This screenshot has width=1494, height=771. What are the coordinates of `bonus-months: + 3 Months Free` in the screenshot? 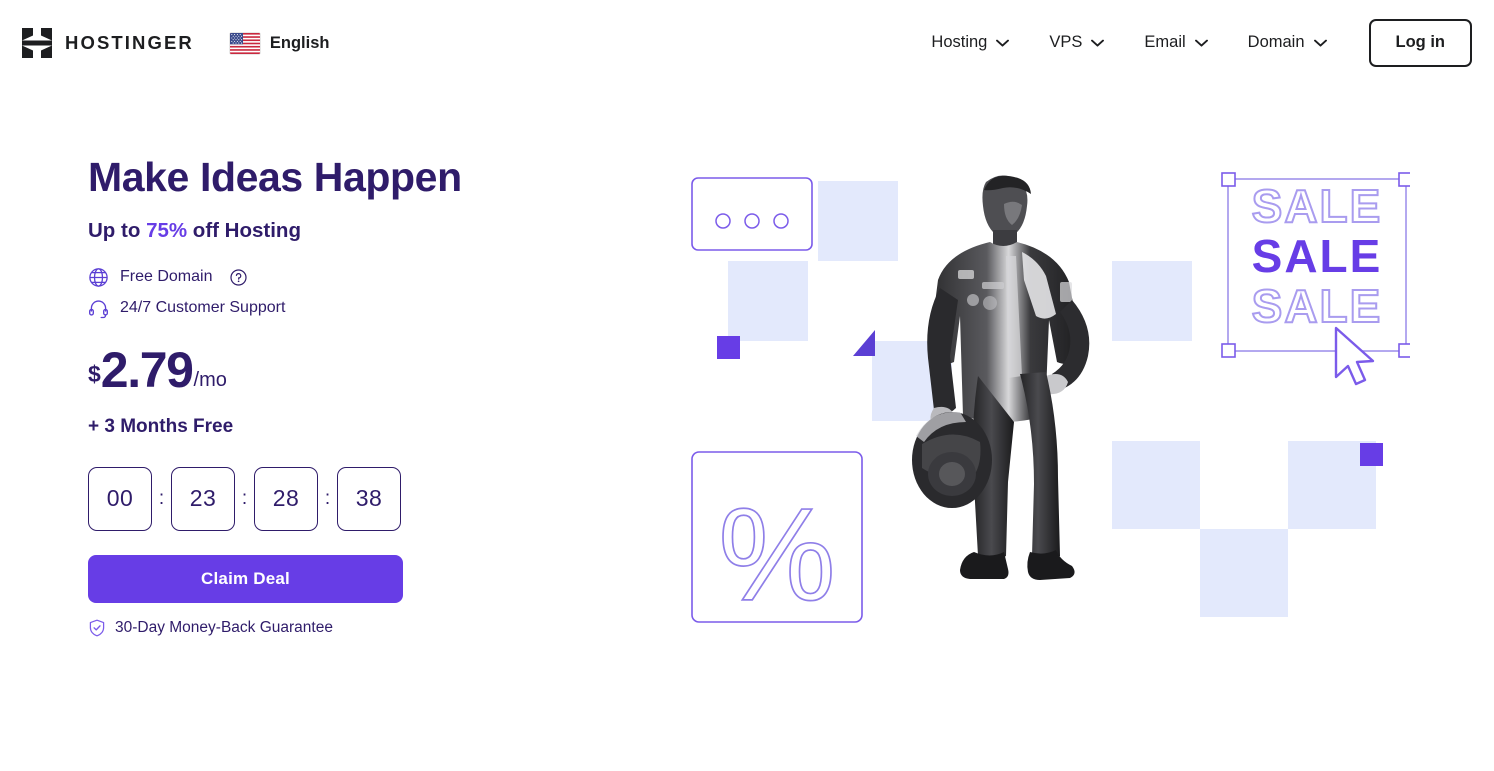 It's located at (161, 426).